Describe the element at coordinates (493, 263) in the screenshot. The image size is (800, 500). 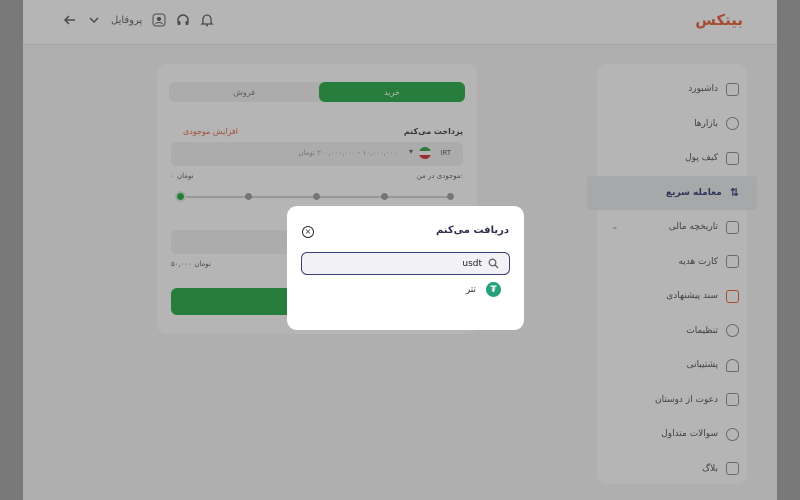
I see `search-icon` at that location.